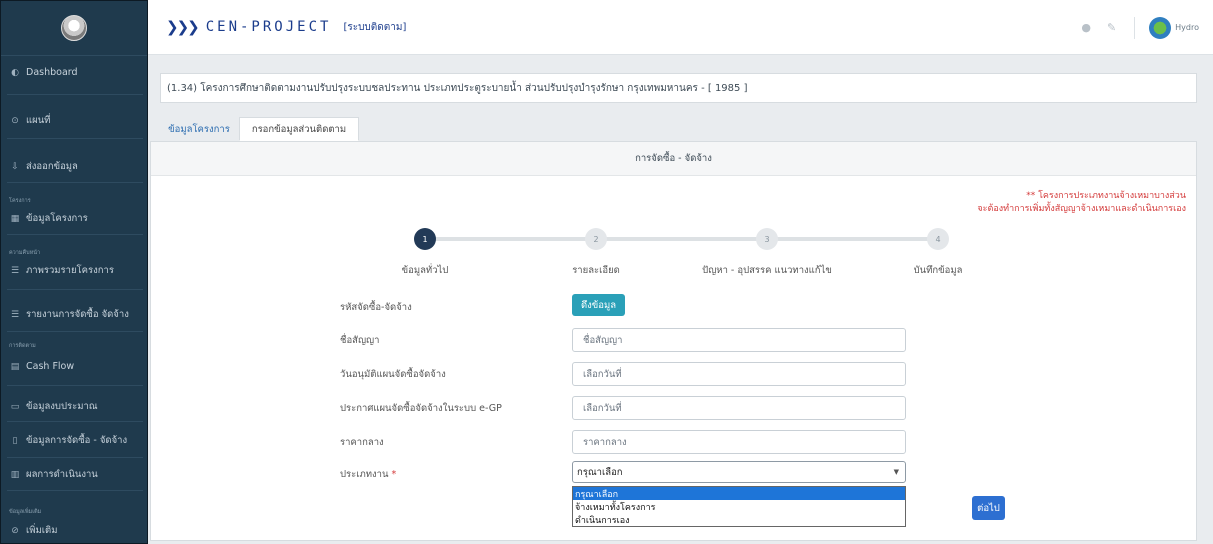 The width and height of the screenshot is (1213, 544). What do you see at coordinates (1187, 27) in the screenshot?
I see `user-name: Hydro` at bounding box center [1187, 27].